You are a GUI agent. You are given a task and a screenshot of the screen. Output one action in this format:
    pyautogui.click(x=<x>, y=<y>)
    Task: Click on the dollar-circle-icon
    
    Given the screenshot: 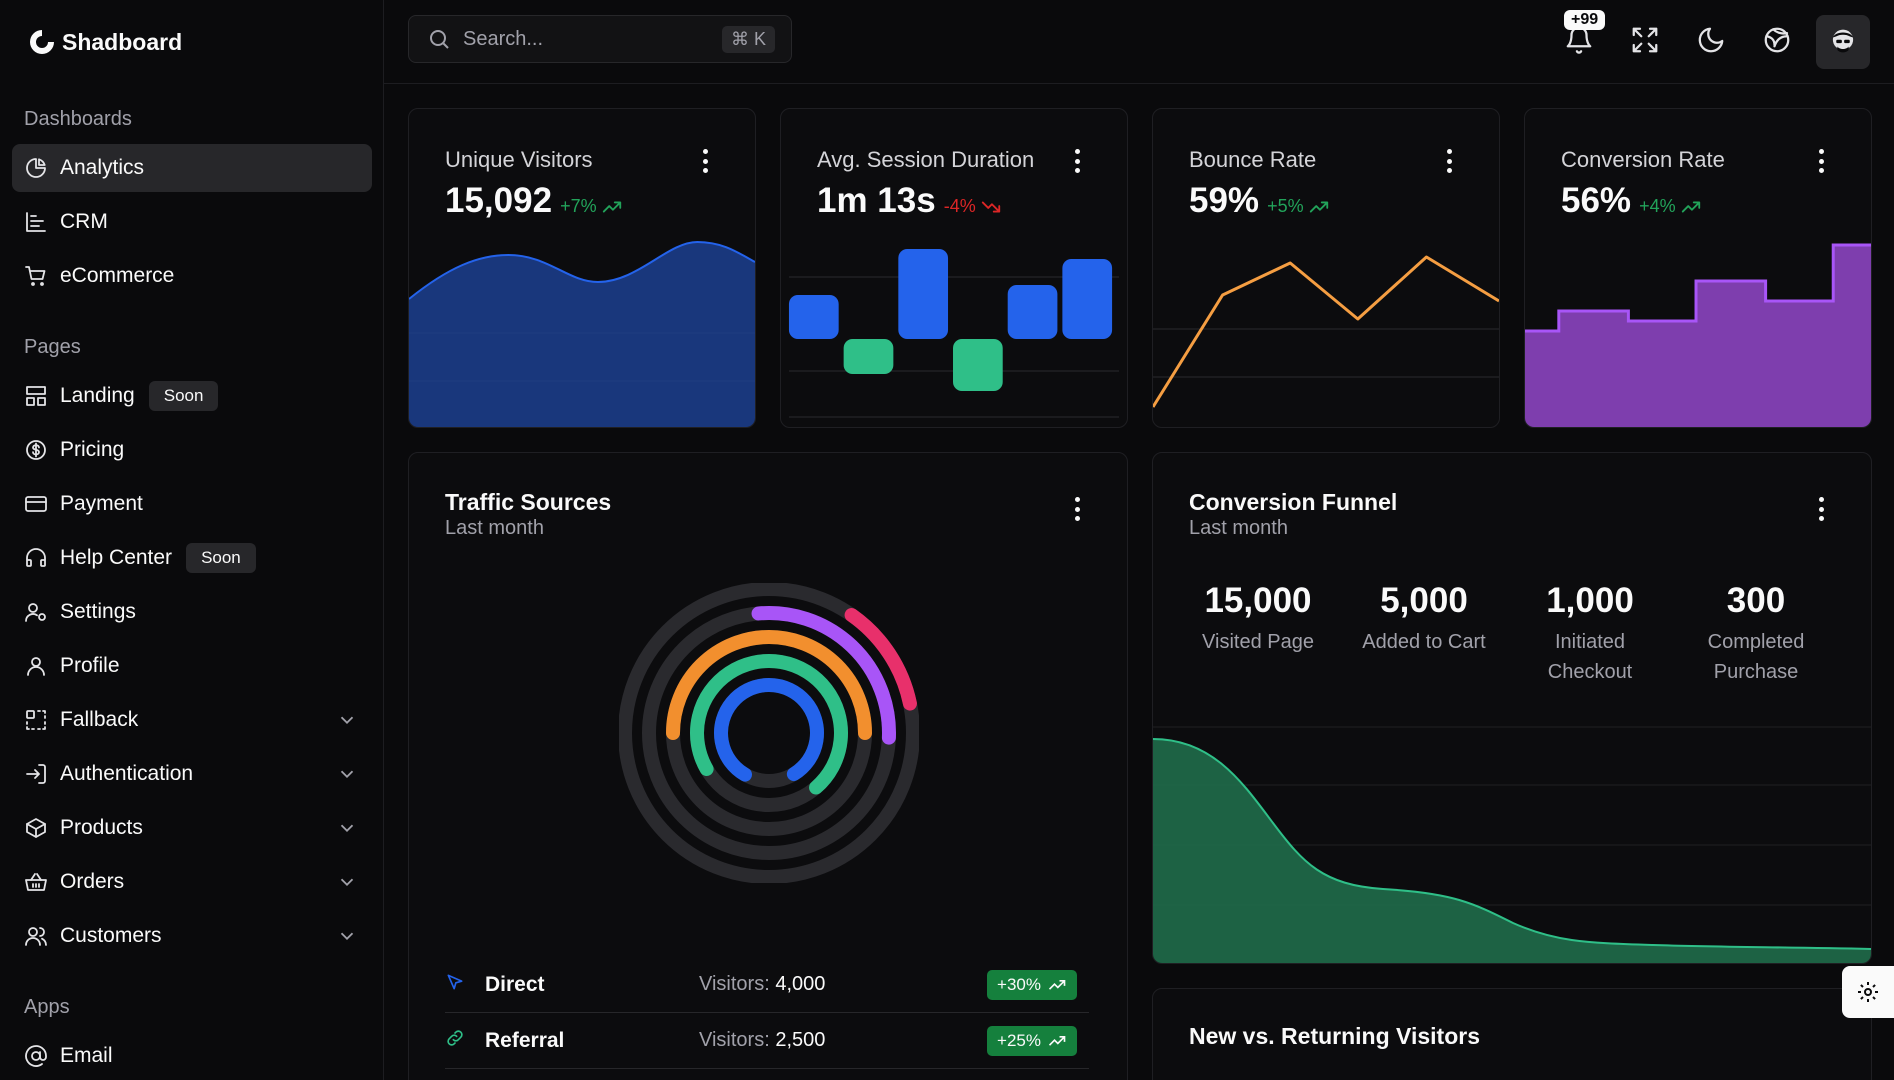 What is the action you would take?
    pyautogui.click(x=36, y=450)
    